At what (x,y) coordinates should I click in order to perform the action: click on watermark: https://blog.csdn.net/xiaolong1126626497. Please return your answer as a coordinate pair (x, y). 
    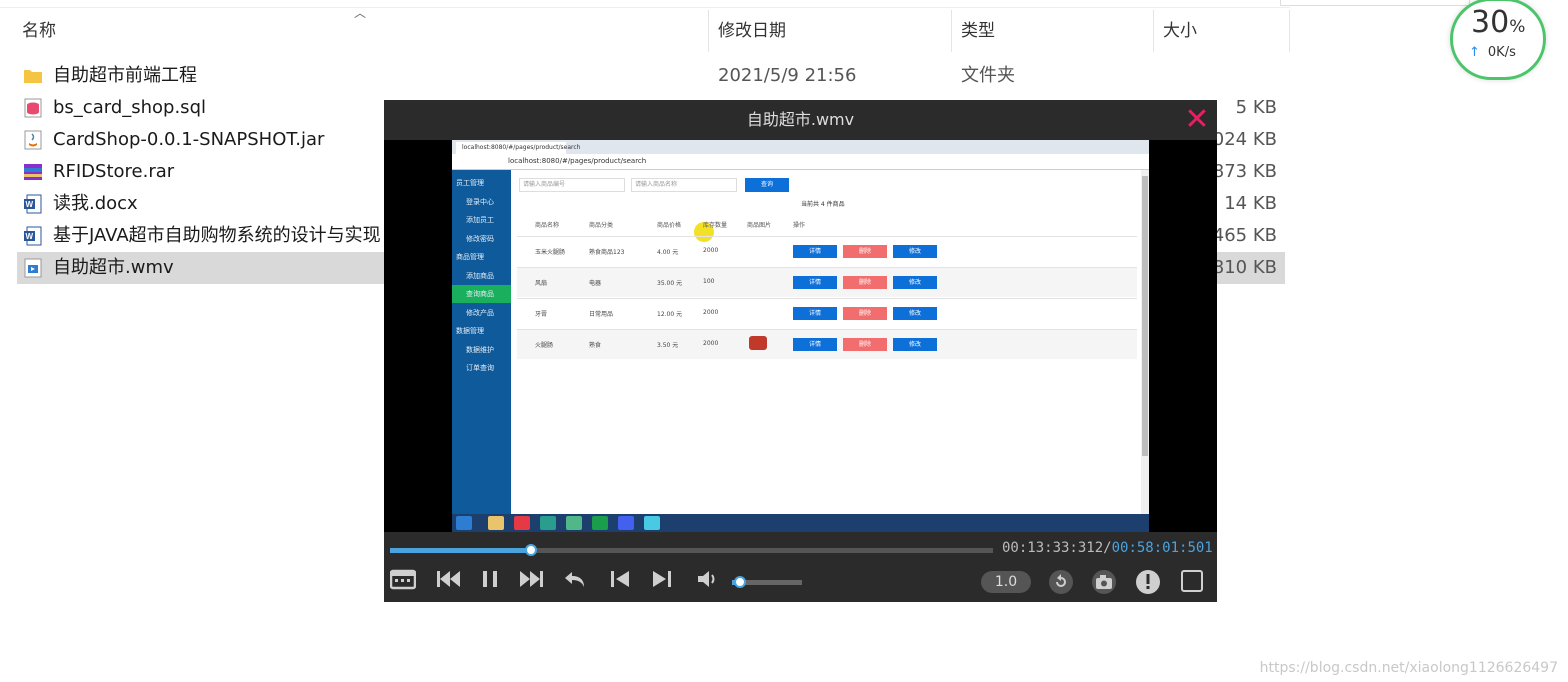
    Looking at the image, I should click on (1408, 668).